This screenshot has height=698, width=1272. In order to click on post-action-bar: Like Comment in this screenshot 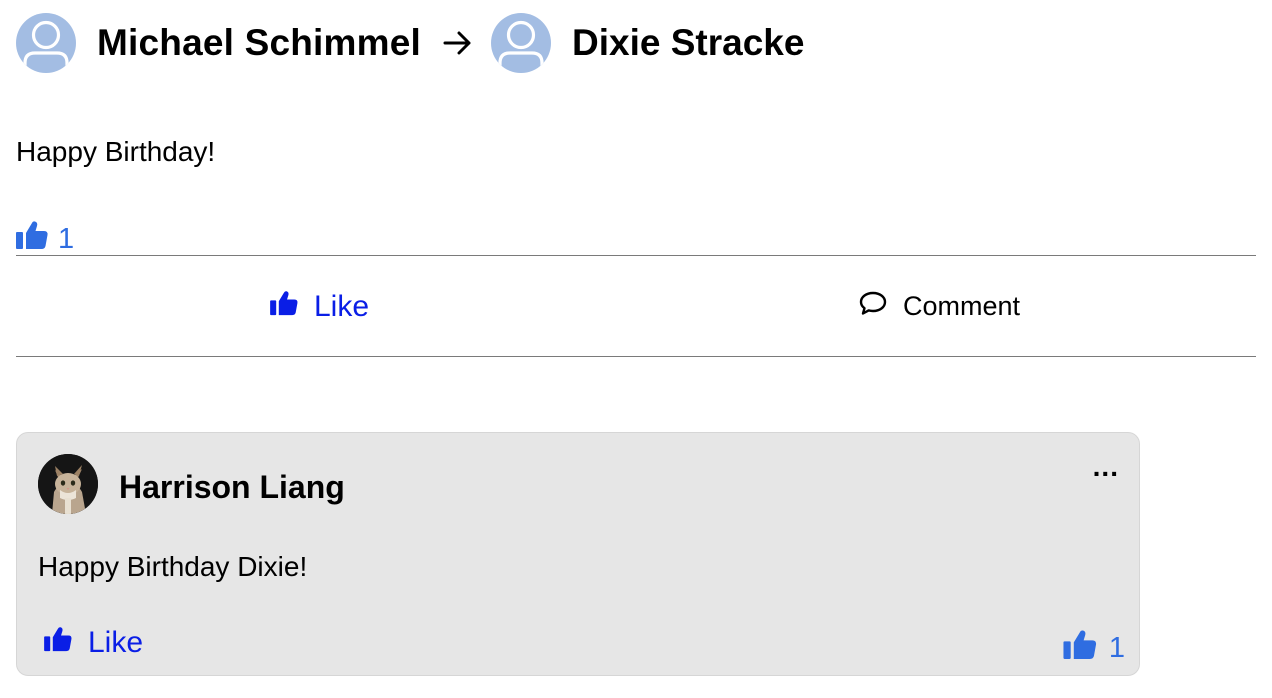, I will do `click(636, 306)`.